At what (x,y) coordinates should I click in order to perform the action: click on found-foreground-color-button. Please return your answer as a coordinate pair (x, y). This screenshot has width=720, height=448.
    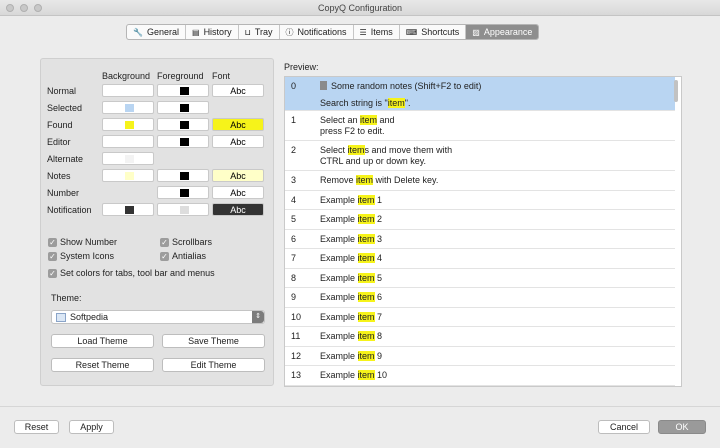
    Looking at the image, I should click on (183, 124).